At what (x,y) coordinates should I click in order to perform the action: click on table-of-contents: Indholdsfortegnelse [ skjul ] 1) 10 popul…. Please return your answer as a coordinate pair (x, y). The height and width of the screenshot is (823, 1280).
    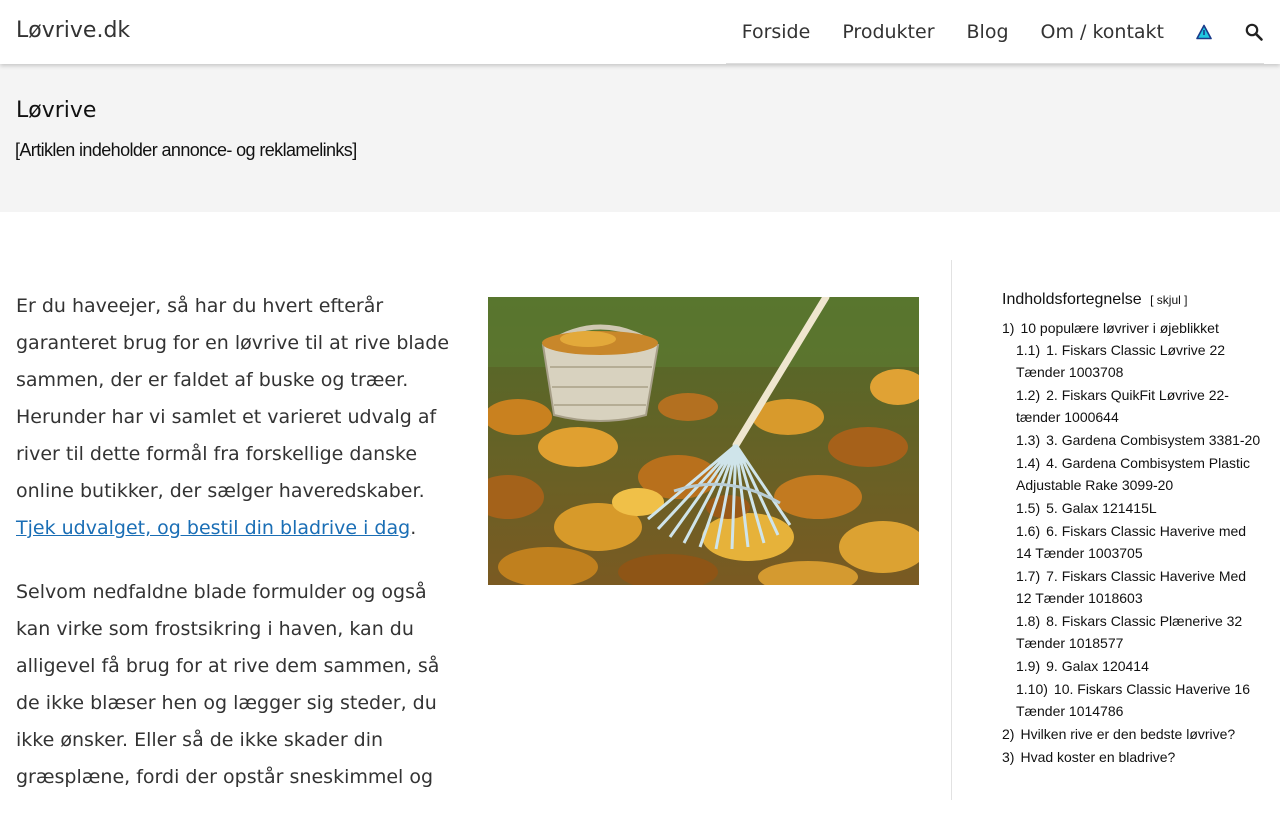
    Looking at the image, I should click on (1133, 530).